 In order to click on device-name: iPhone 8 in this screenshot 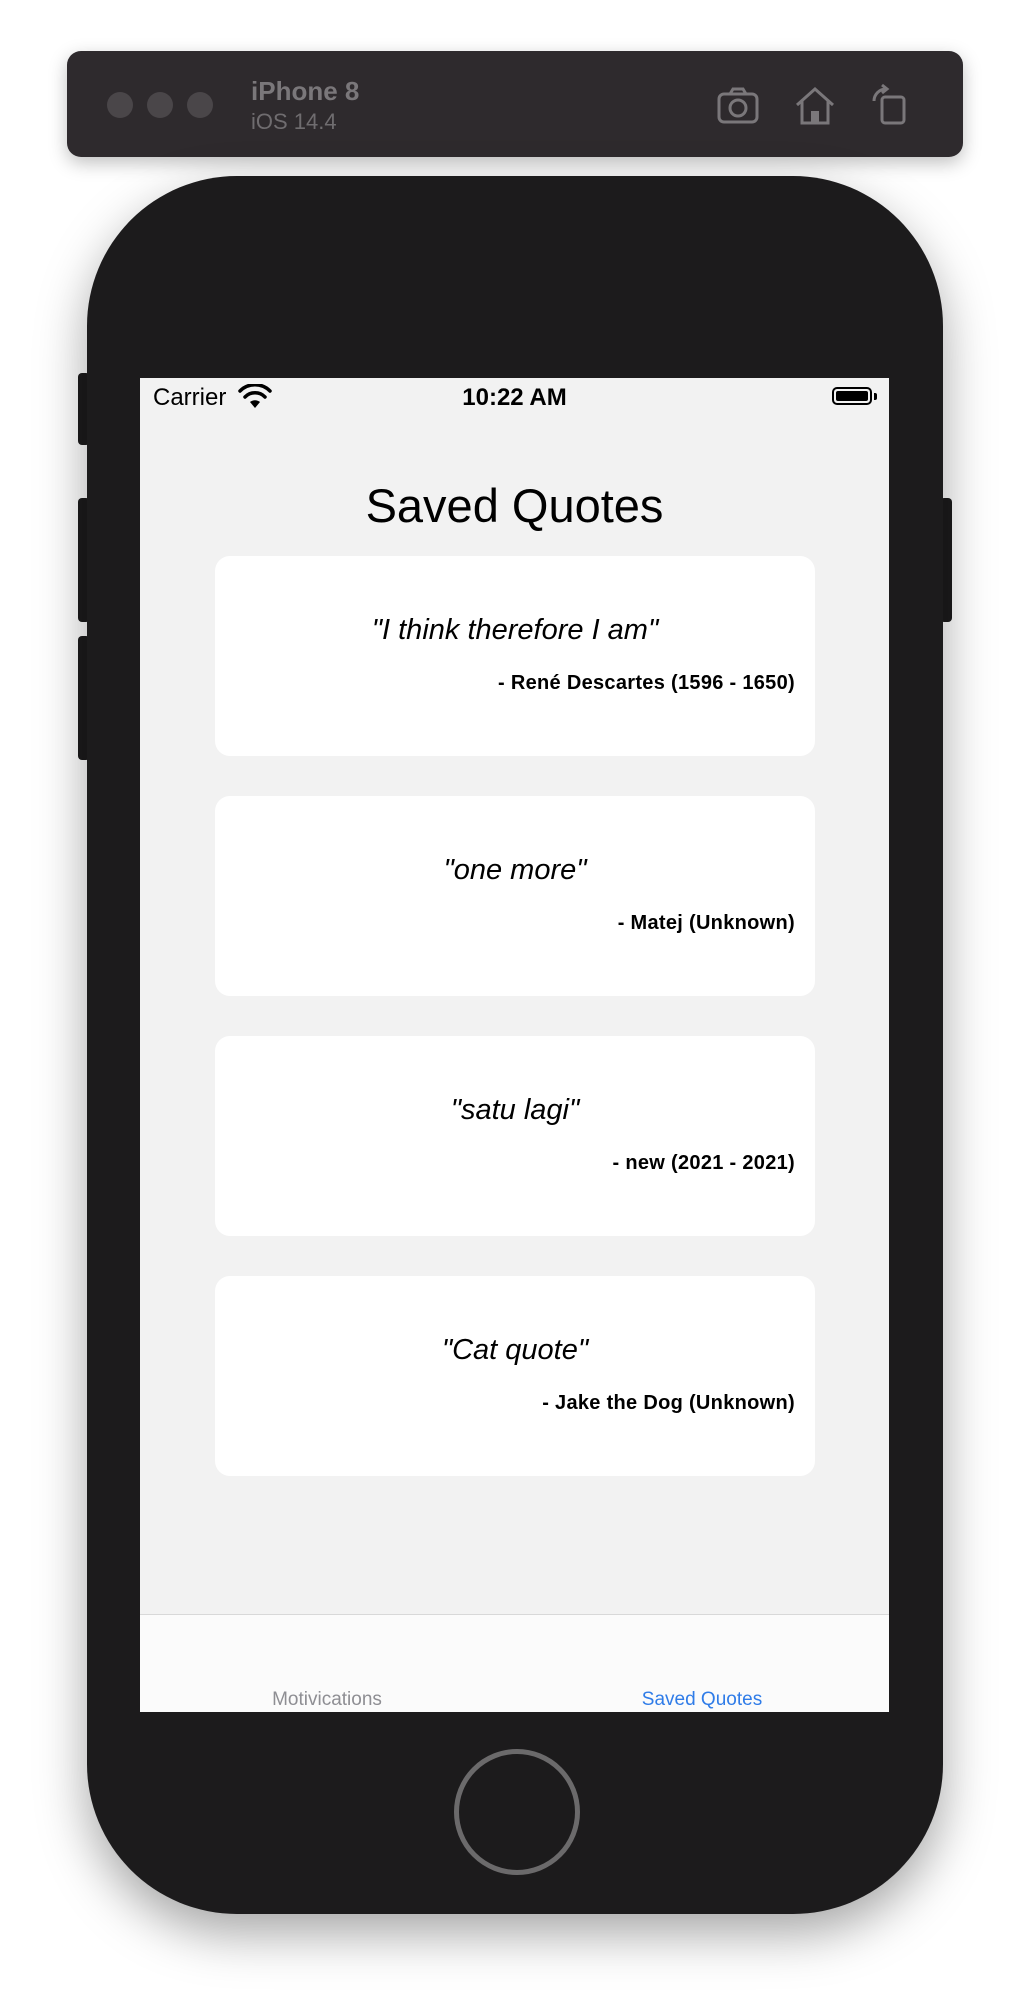, I will do `click(305, 91)`.